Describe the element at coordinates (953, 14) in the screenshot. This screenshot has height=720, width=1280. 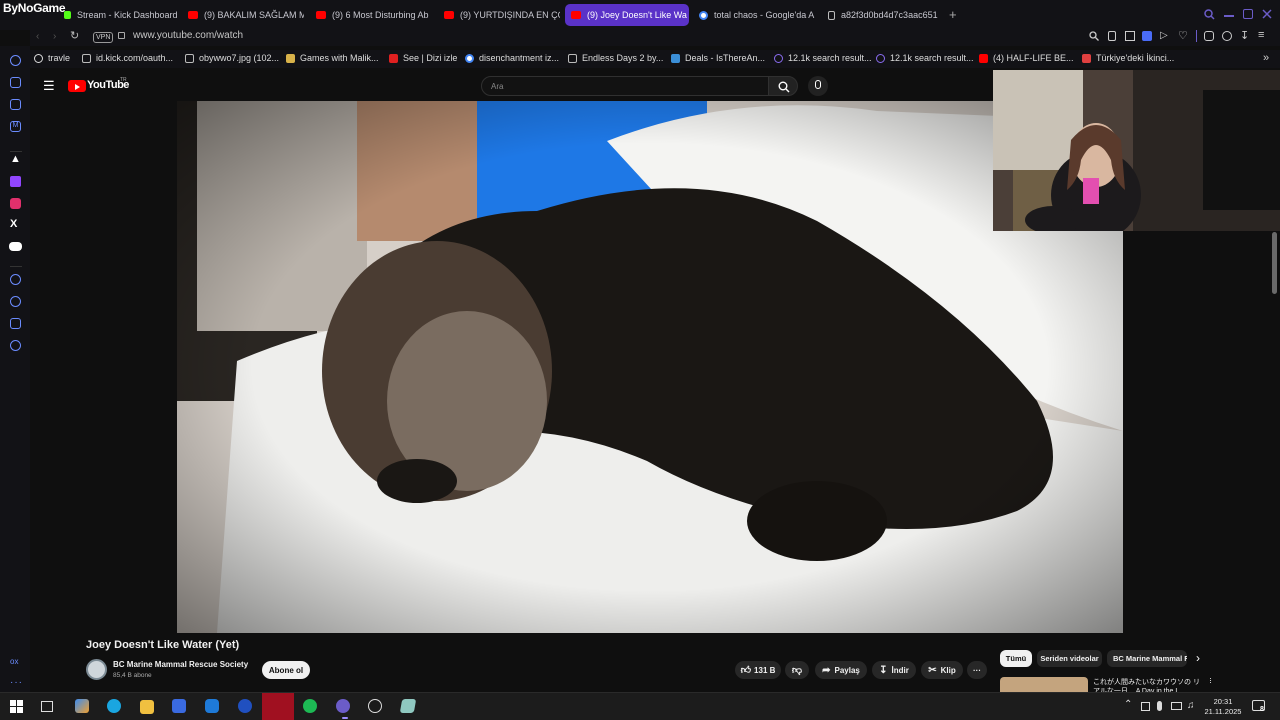
I see `new-tab-button: +` at that location.